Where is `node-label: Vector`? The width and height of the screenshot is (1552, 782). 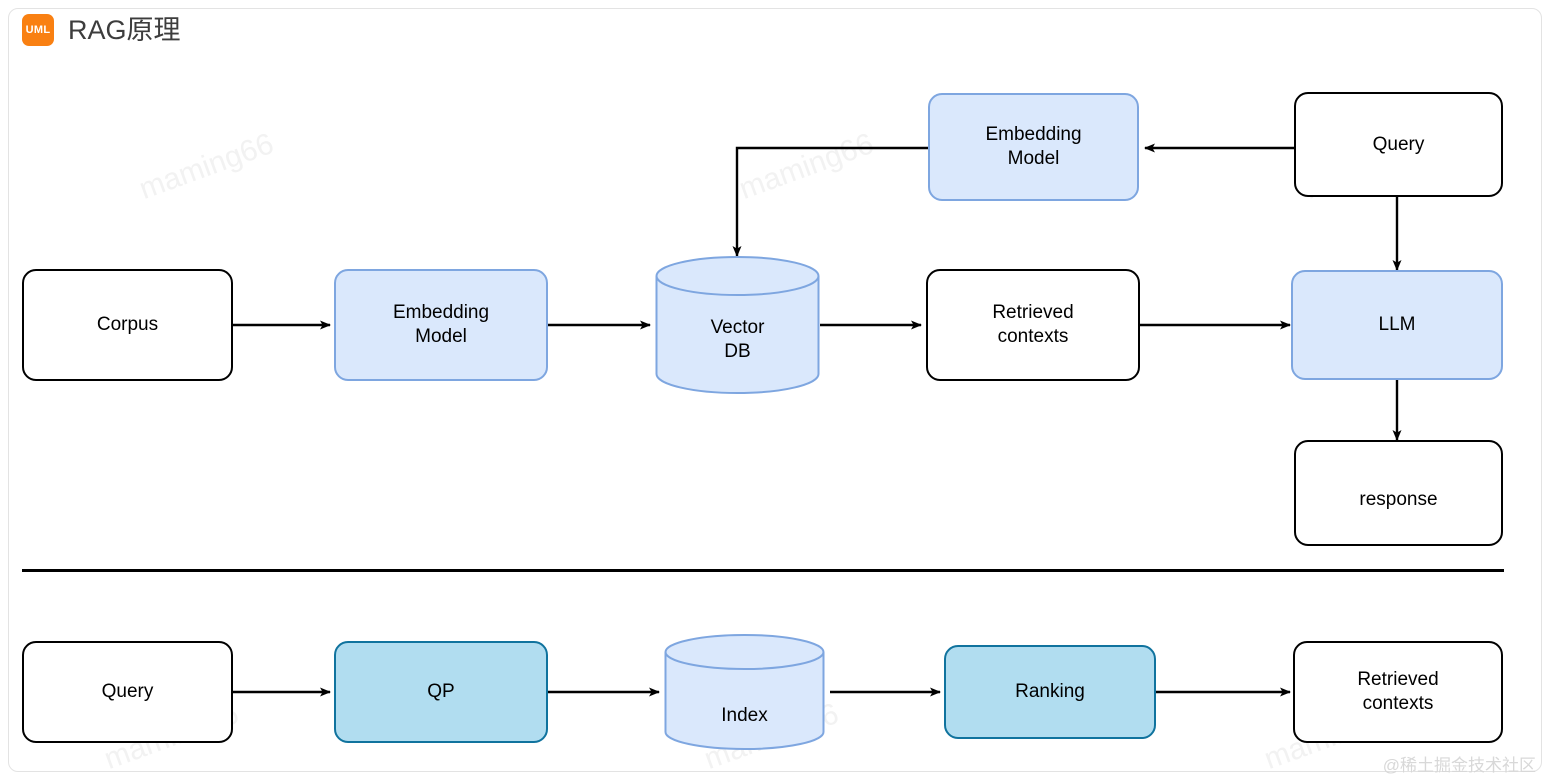
node-label: Vector is located at coordinates (737, 327).